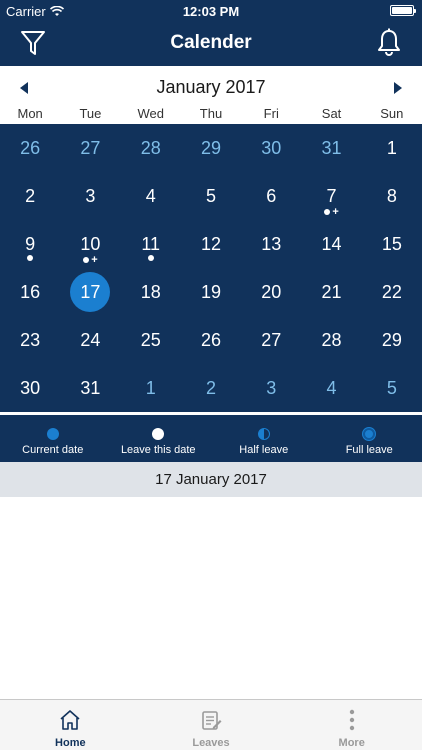 This screenshot has width=422, height=750. I want to click on day-number: 26, so click(210, 339).